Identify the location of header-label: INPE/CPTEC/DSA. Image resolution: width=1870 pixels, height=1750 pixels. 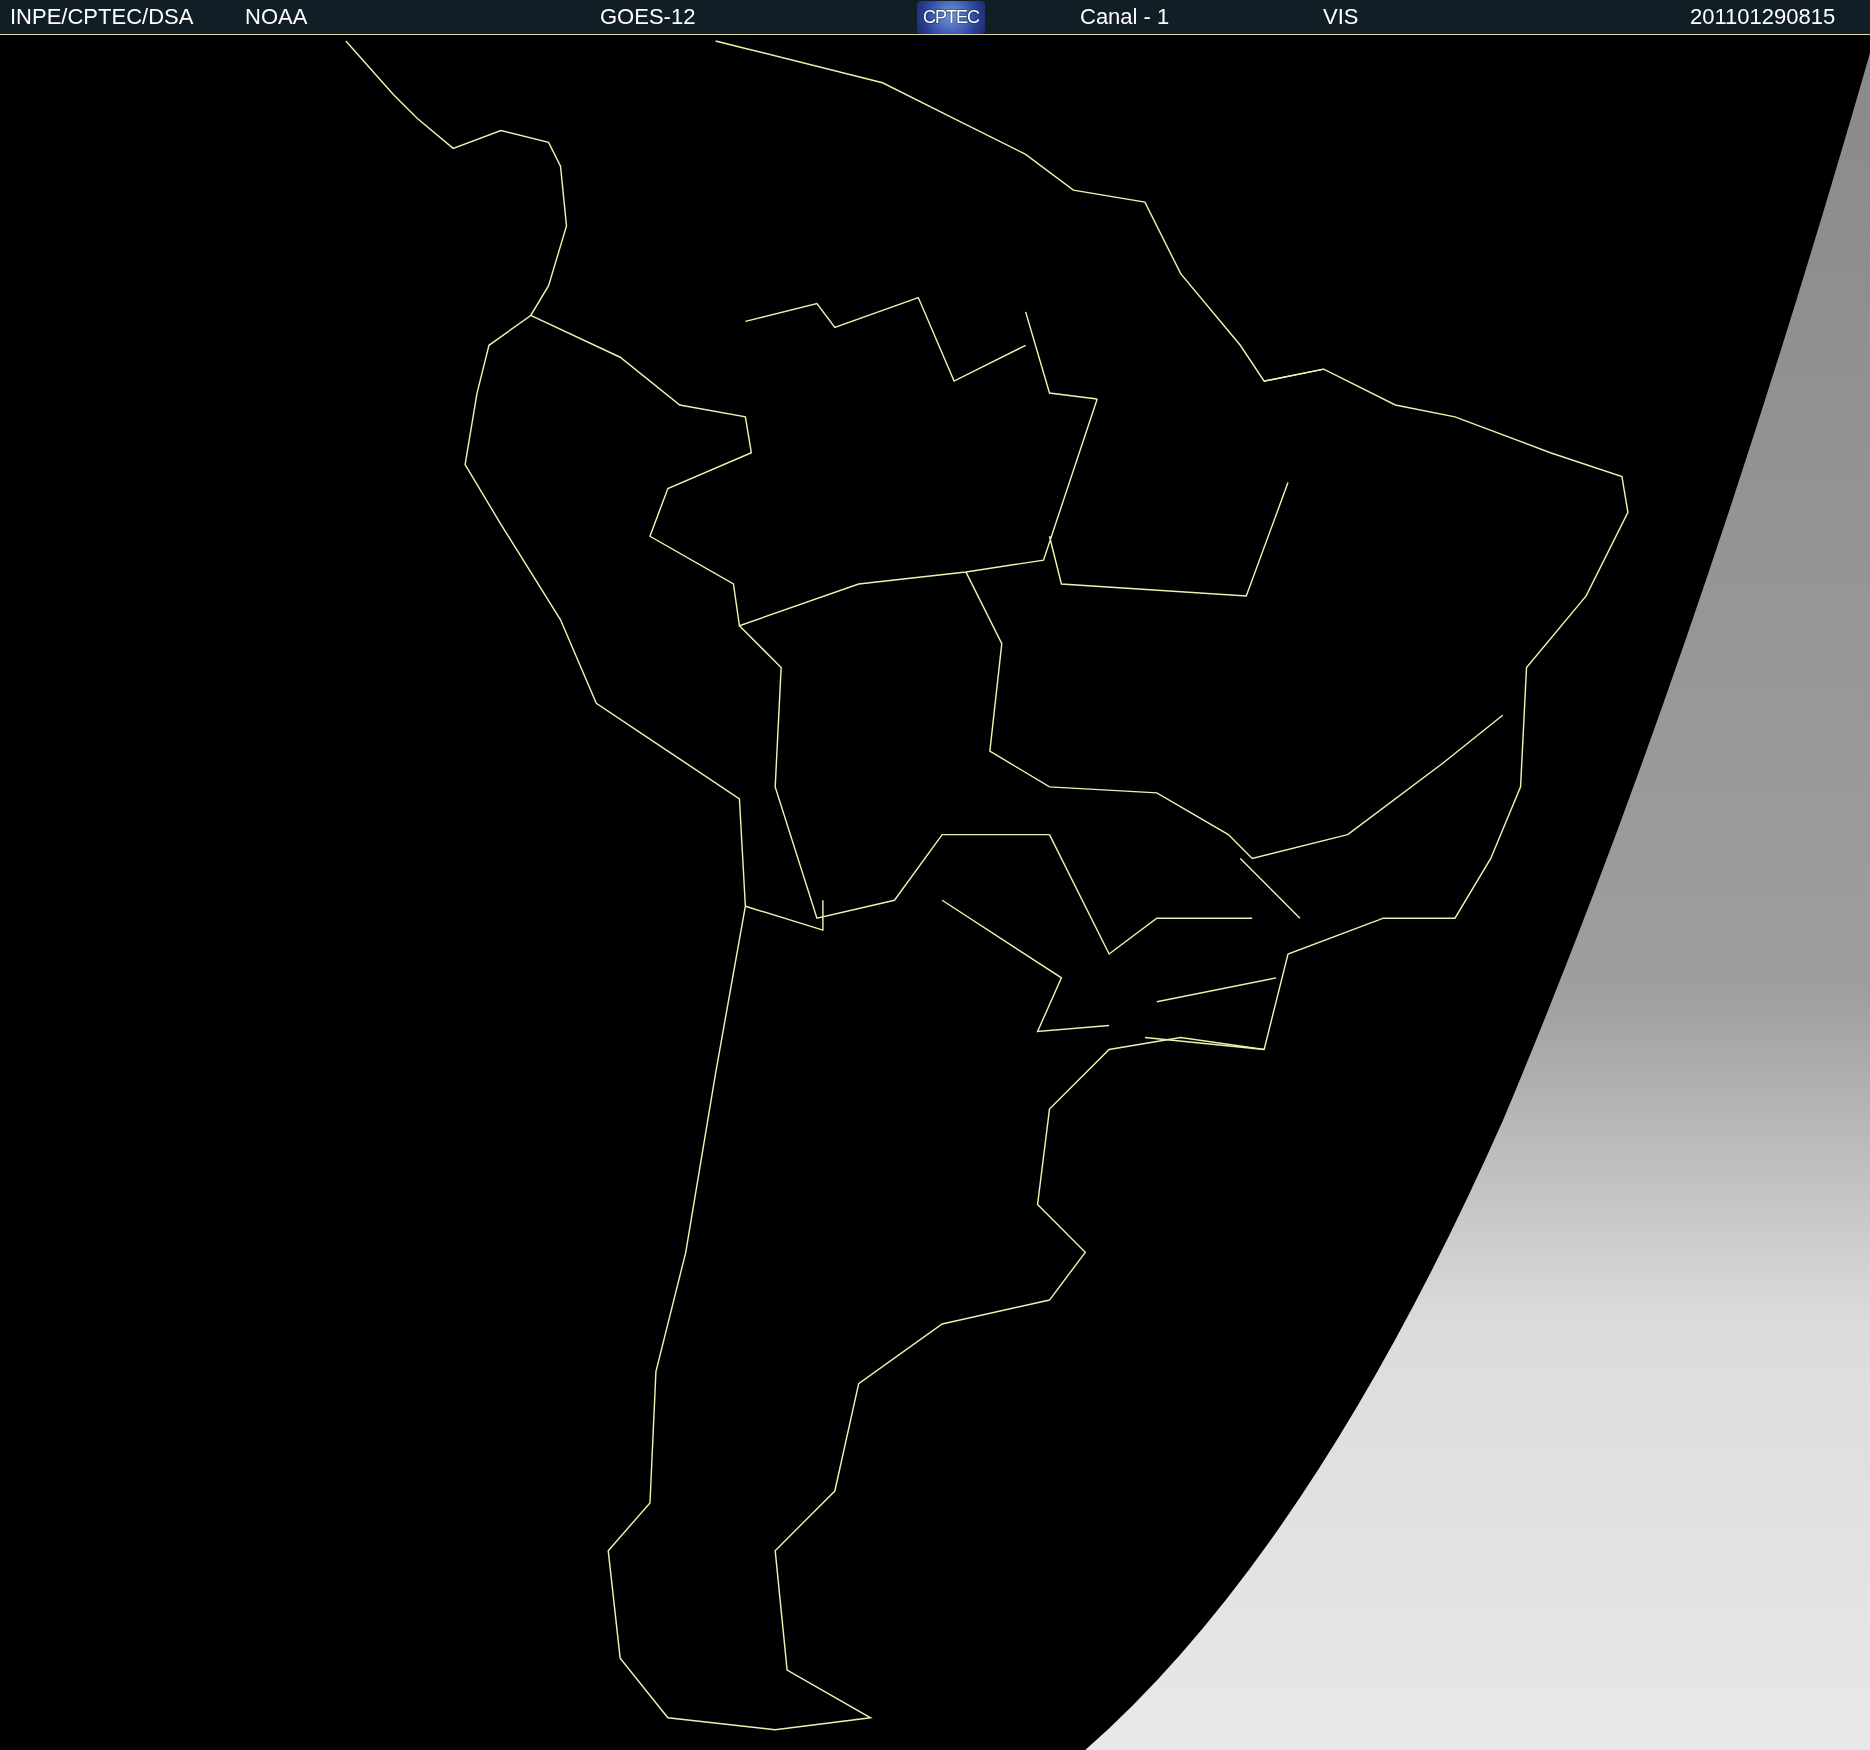
(102, 16).